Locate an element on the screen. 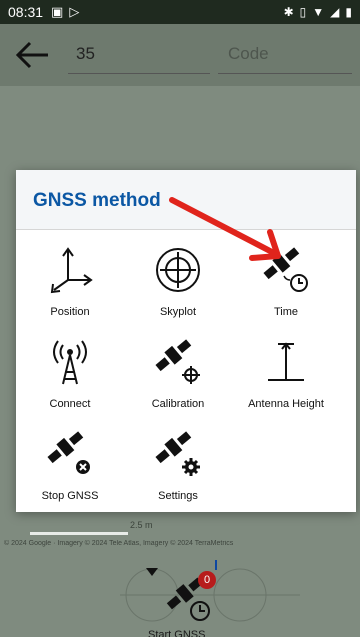  antenna-signal-icon is located at coordinates (70, 362).